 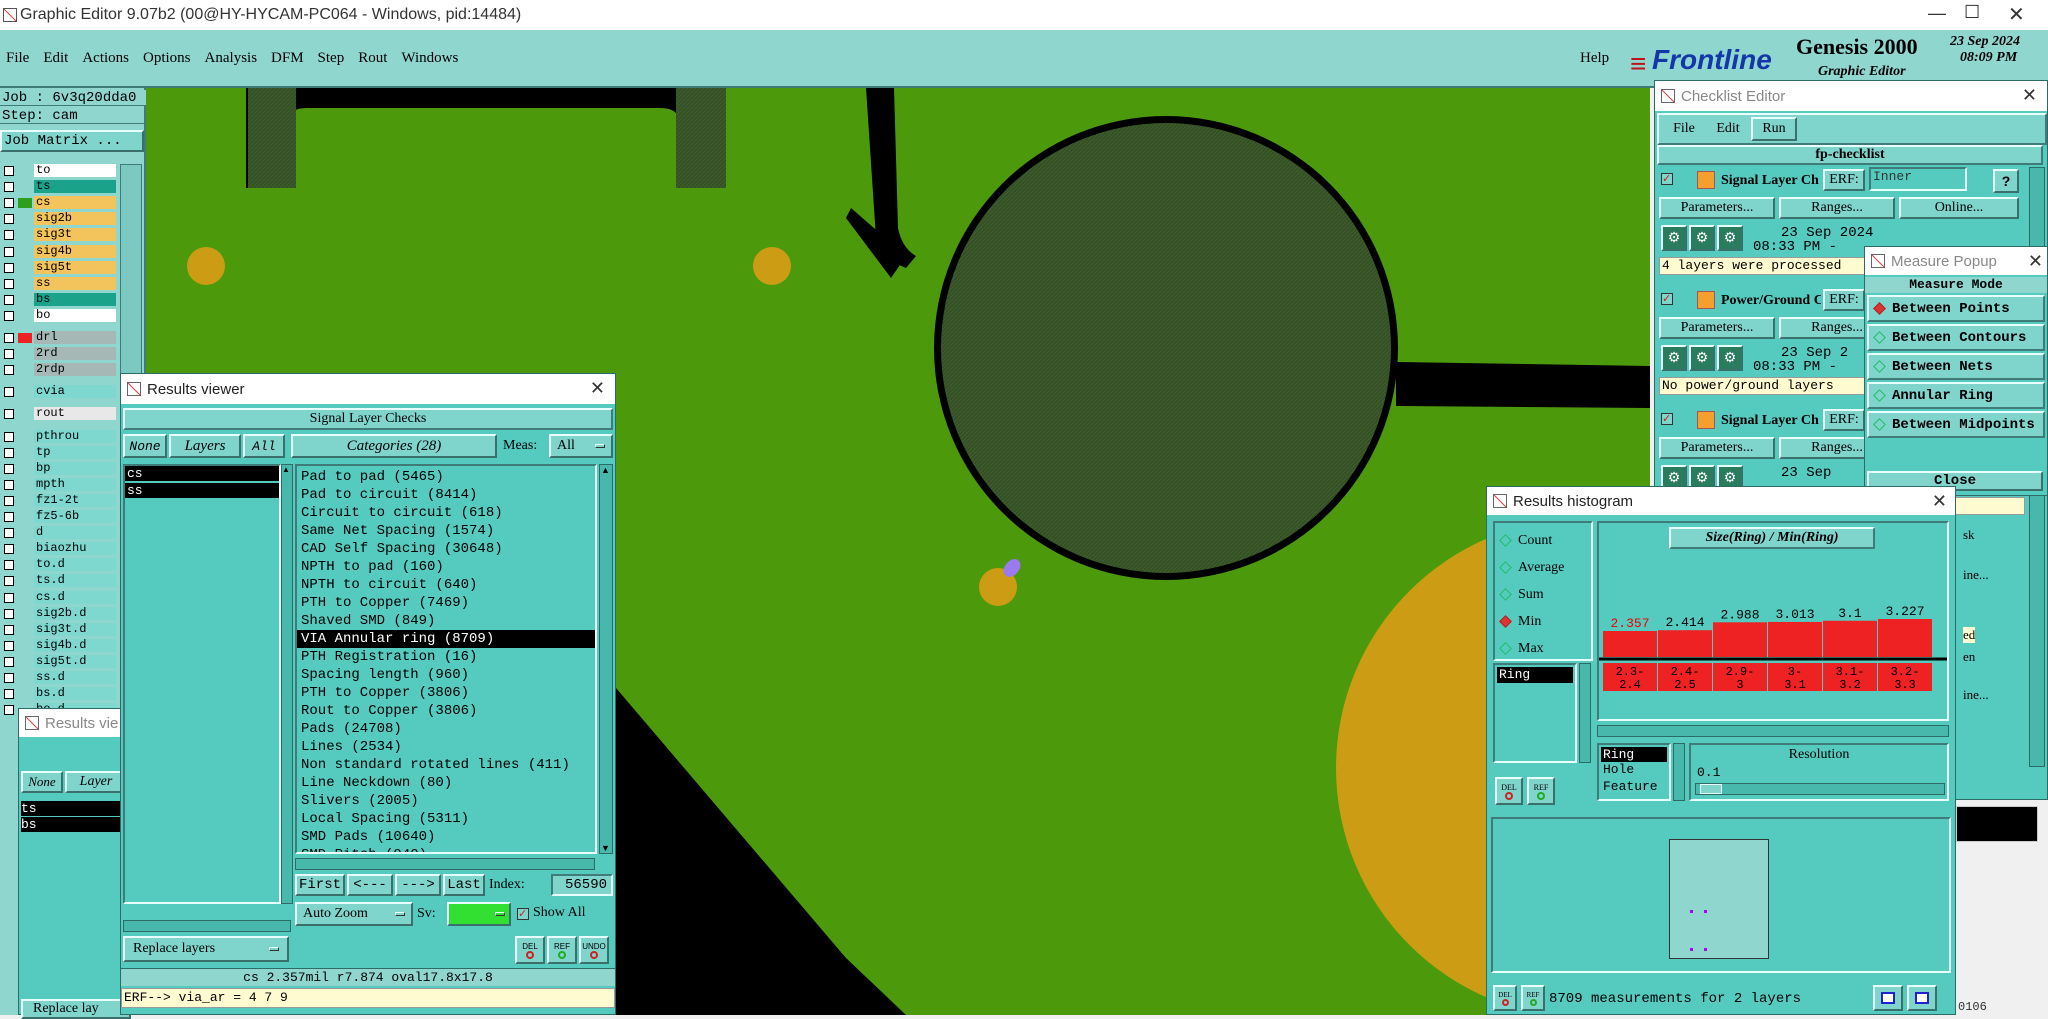 I want to click on layers-button-2: Layer, so click(x=96, y=782).